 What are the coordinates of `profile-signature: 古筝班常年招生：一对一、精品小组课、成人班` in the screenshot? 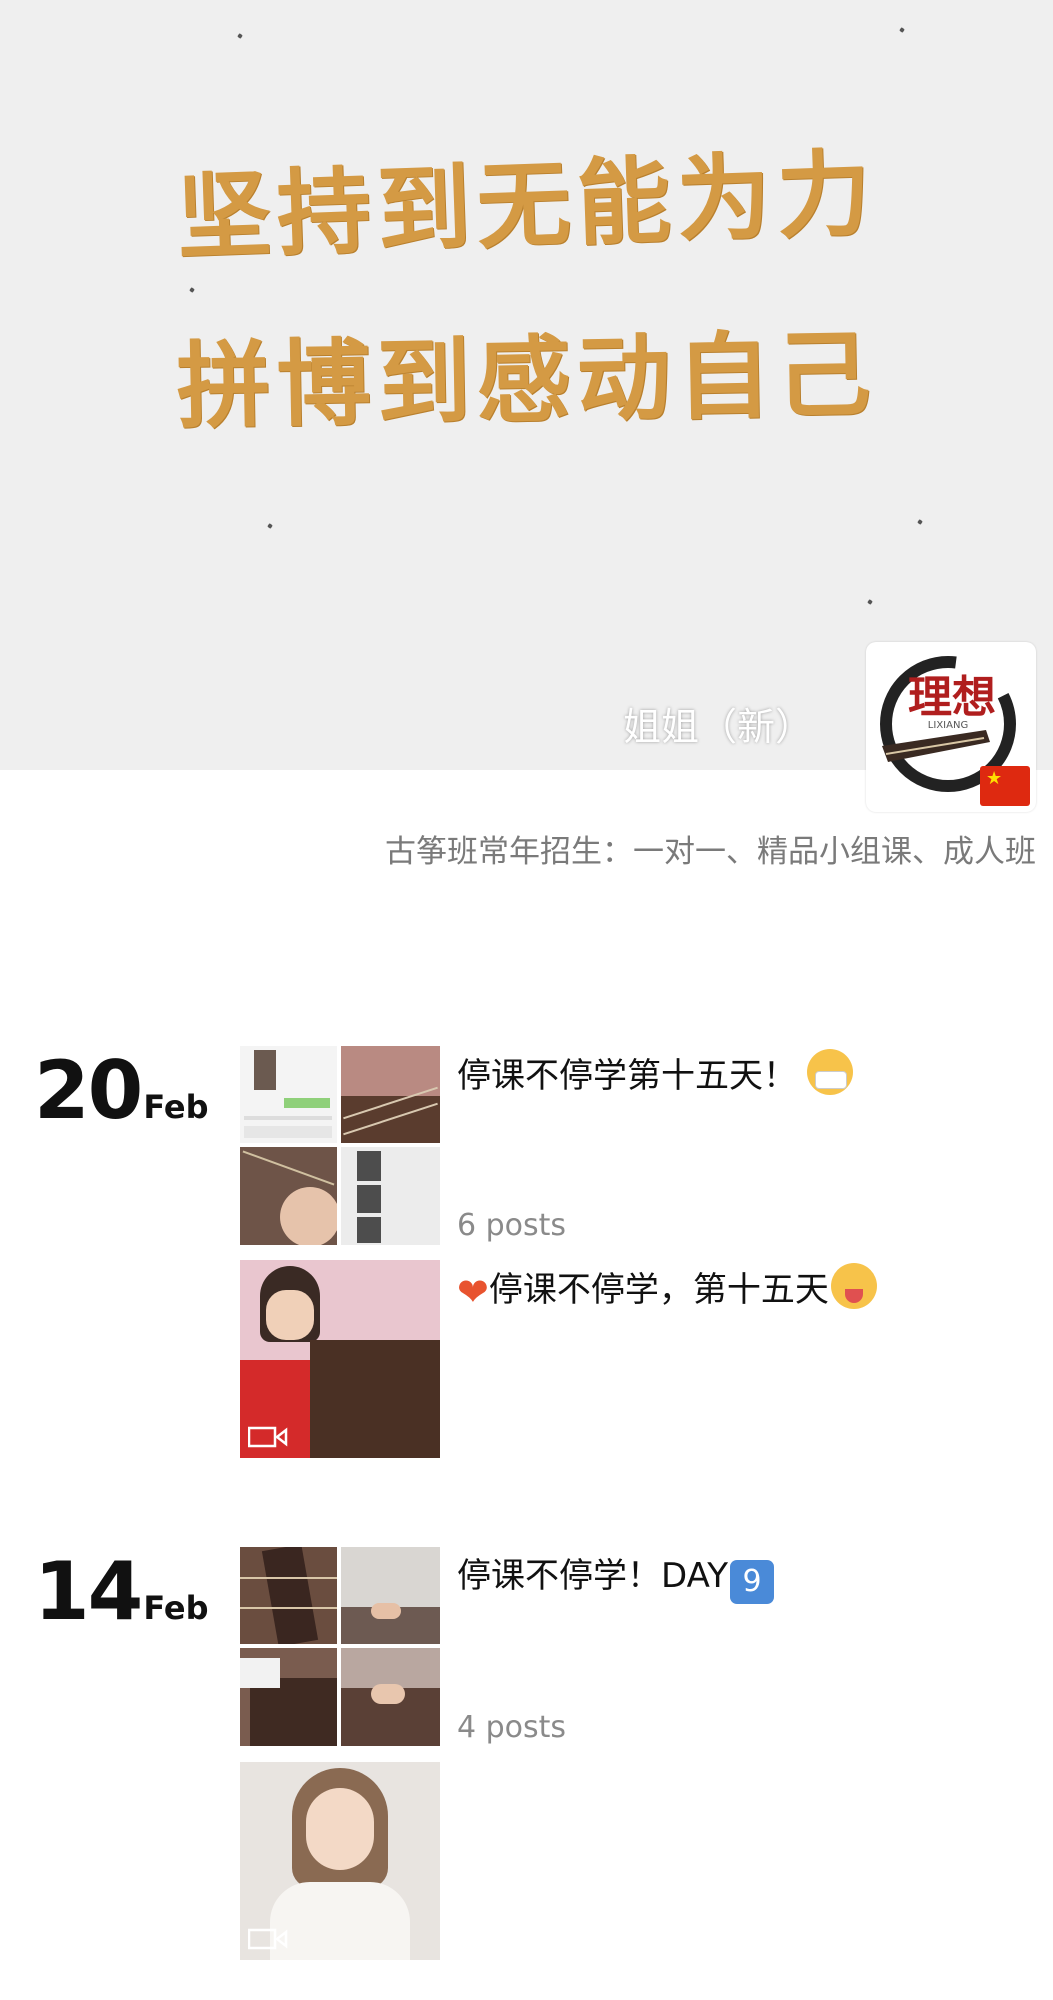 It's located at (710, 852).